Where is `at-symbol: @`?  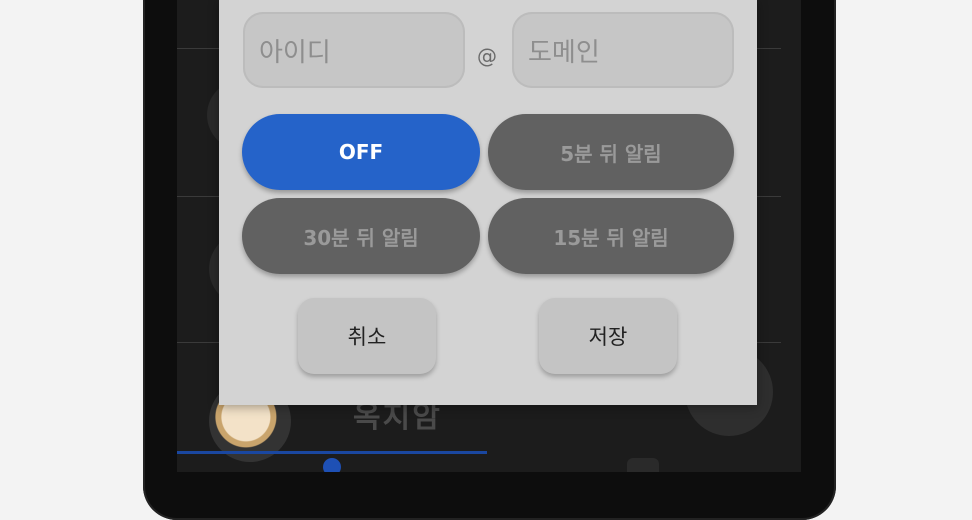 at-symbol: @ is located at coordinates (487, 56).